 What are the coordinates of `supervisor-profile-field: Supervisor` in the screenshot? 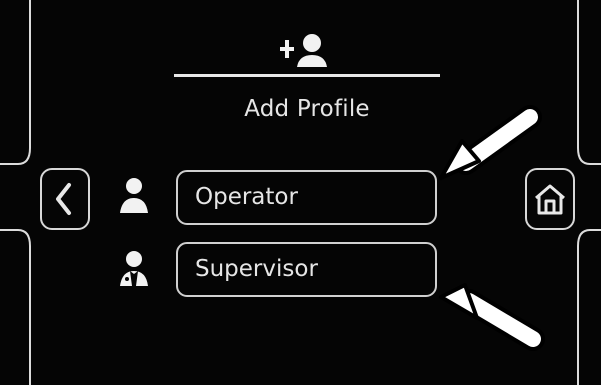 It's located at (306, 269).